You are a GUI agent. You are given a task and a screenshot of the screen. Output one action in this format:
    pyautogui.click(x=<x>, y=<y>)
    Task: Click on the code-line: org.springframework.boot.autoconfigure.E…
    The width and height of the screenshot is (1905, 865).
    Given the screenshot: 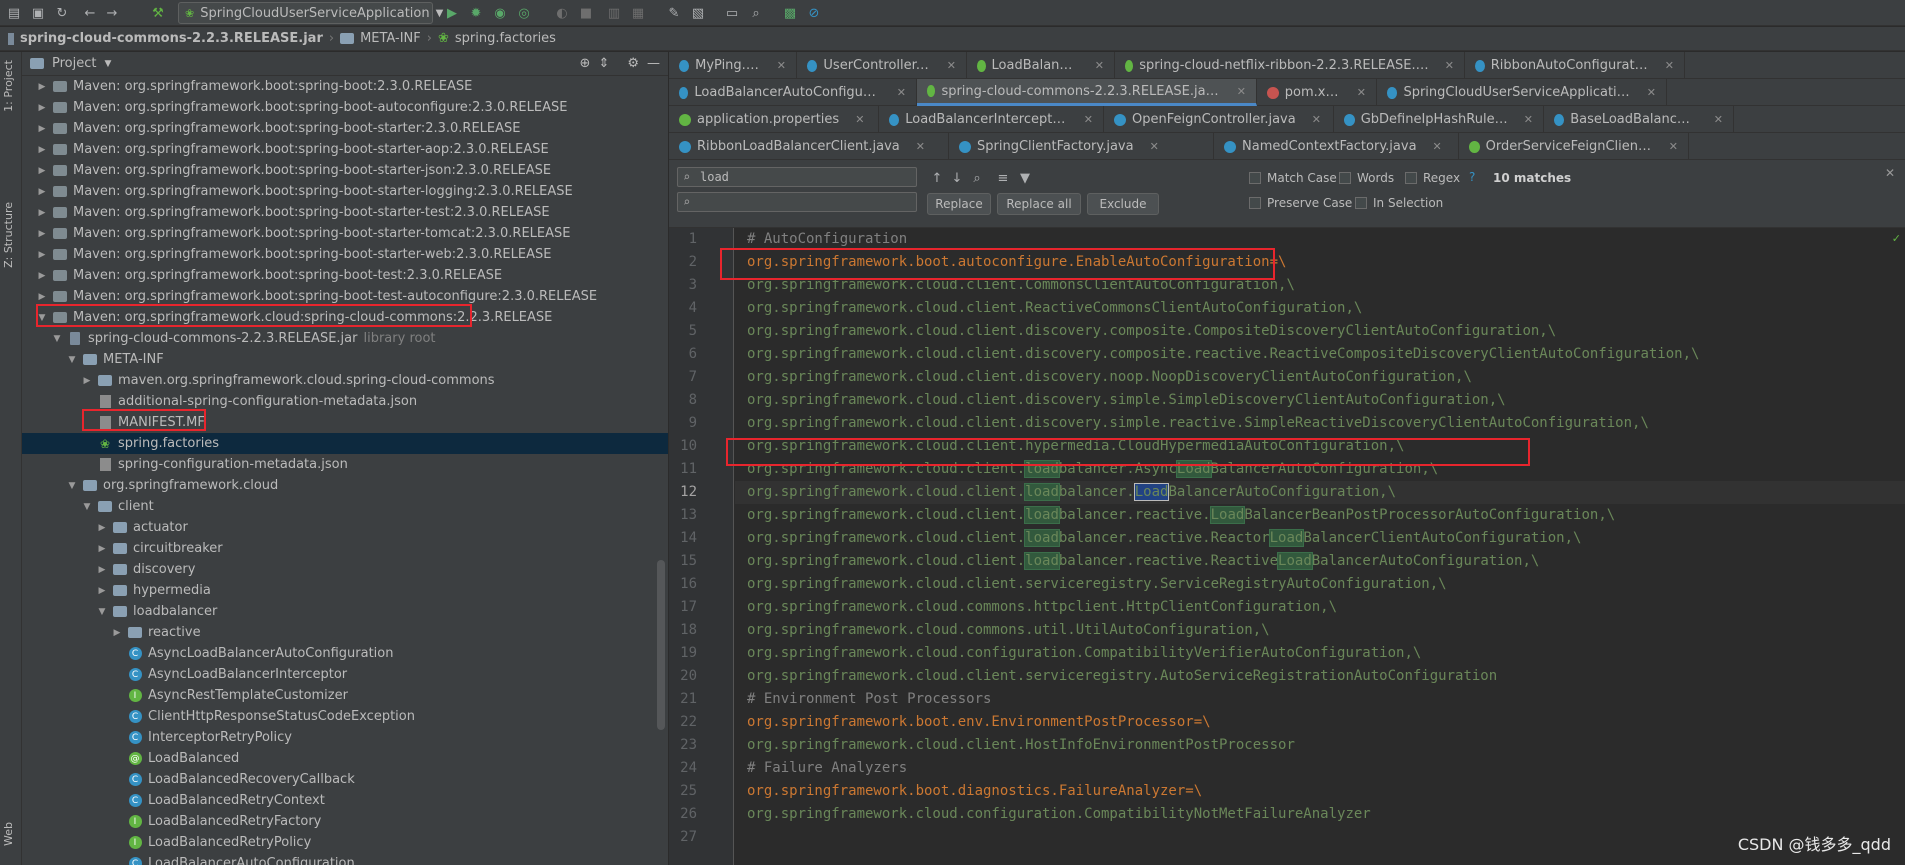 What is the action you would take?
    pyautogui.click(x=1320, y=262)
    